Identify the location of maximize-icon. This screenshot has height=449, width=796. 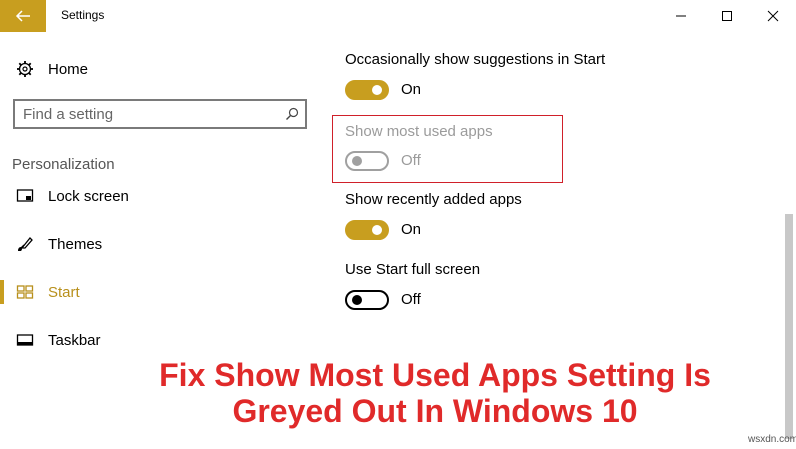
(727, 16).